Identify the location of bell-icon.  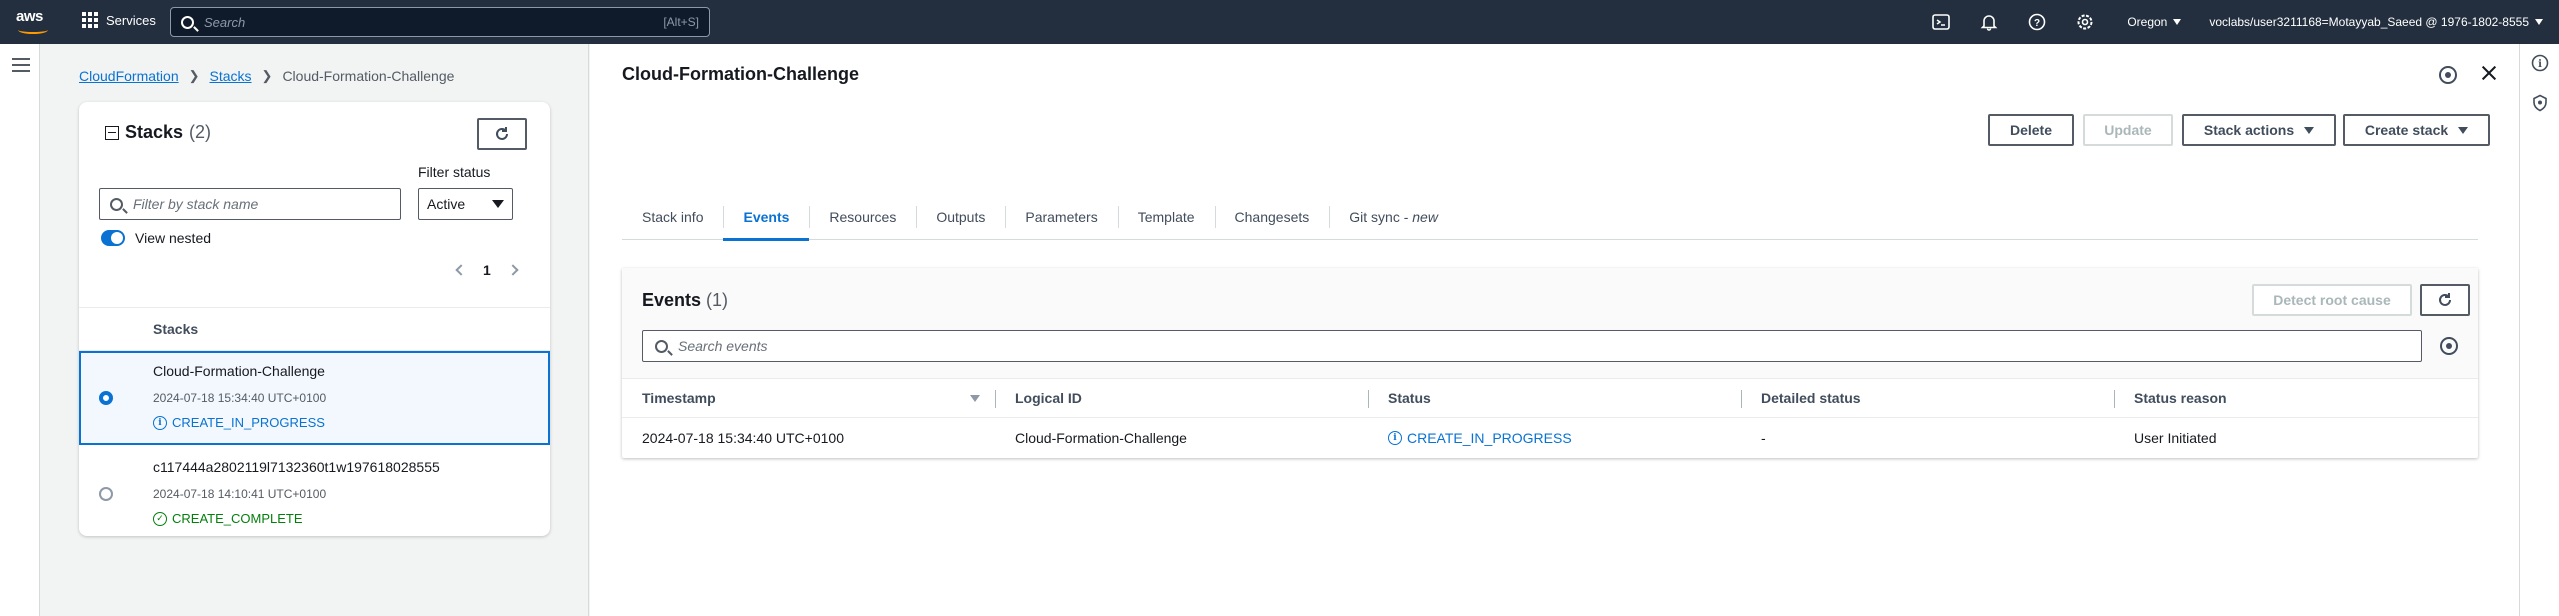
(1989, 23).